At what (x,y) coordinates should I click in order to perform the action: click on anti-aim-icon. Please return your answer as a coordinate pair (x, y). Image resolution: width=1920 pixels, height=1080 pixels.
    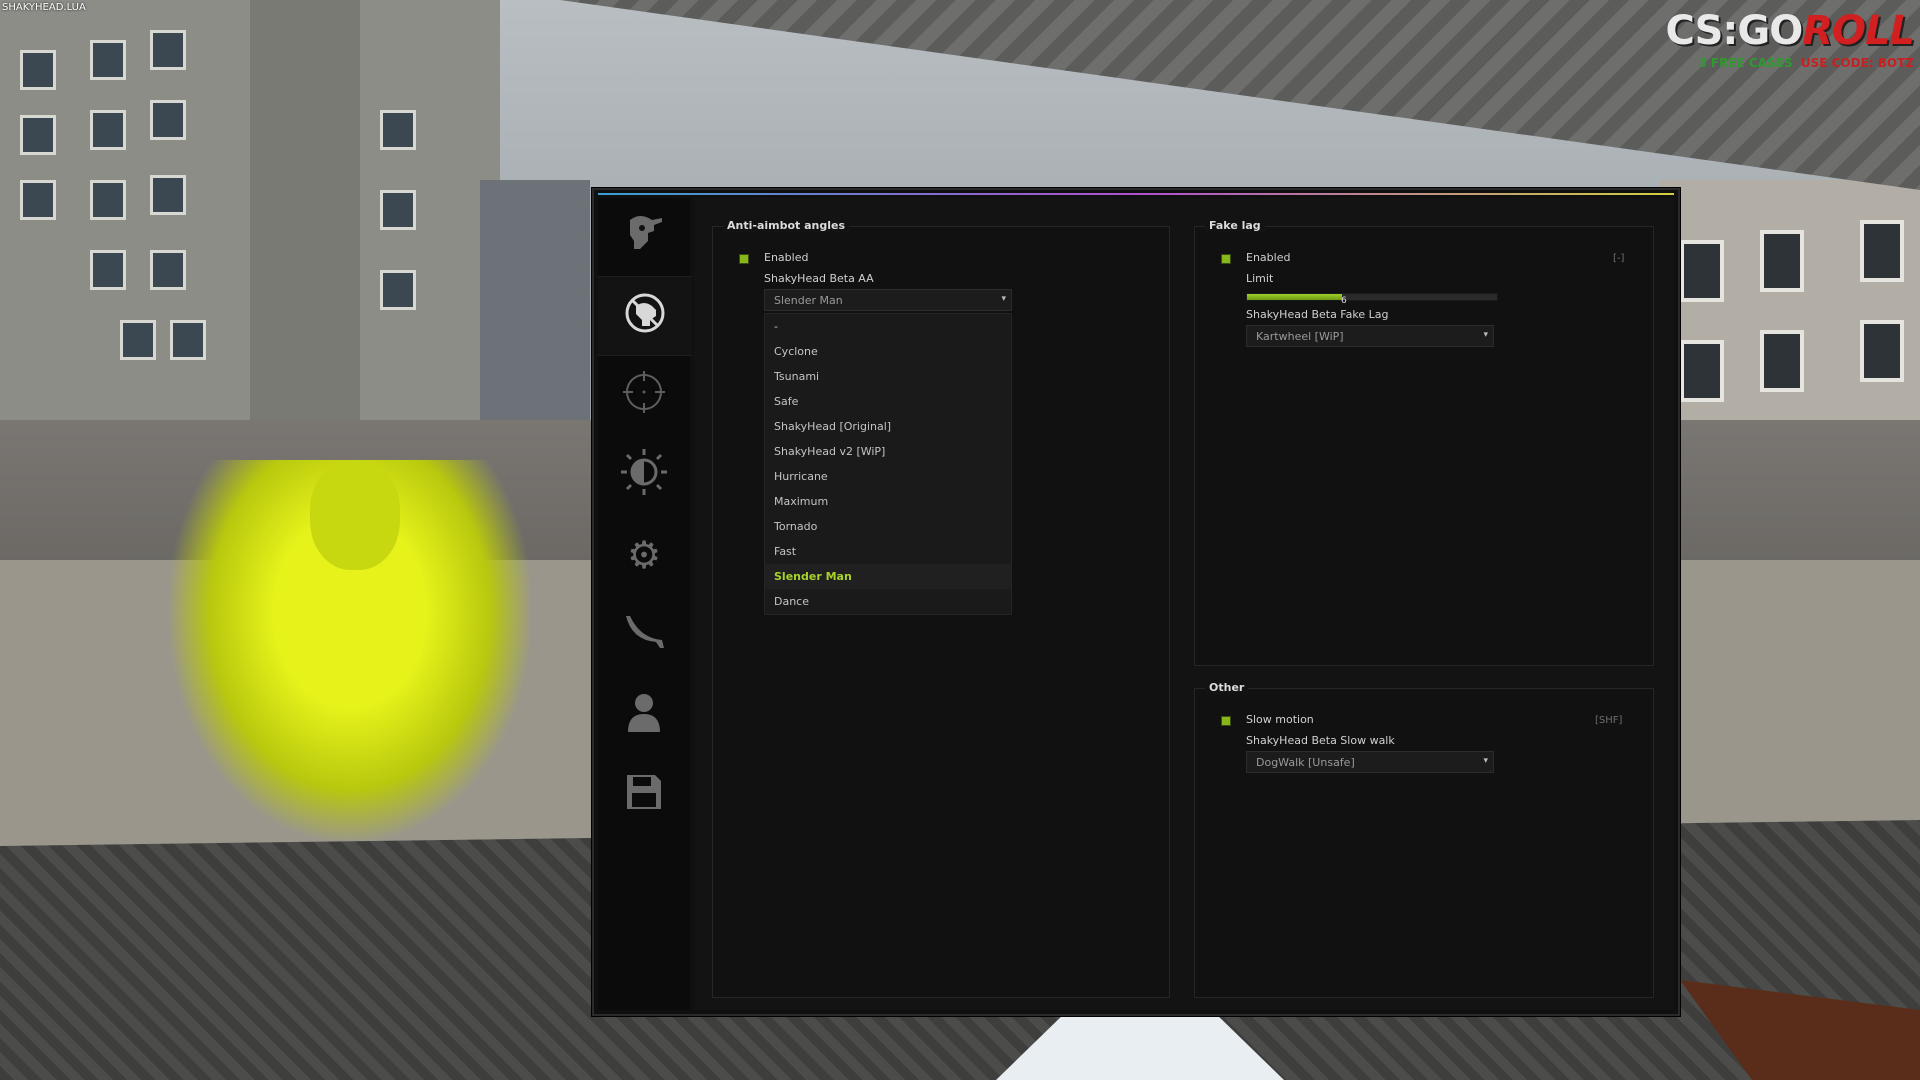
    Looking at the image, I should click on (645, 316).